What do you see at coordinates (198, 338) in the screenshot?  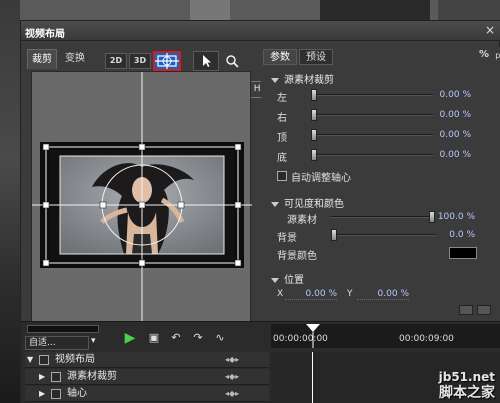 I see `redo-icon: ↷` at bounding box center [198, 338].